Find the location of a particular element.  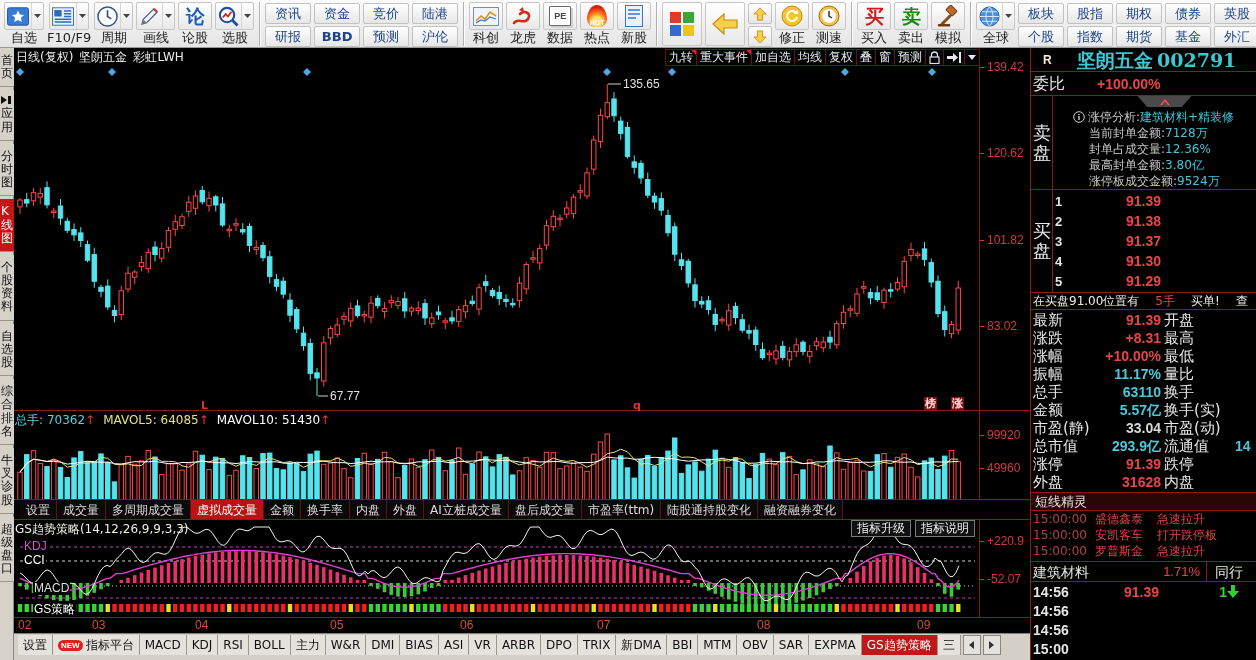

chart-tab: 外盘 is located at coordinates (405, 509).